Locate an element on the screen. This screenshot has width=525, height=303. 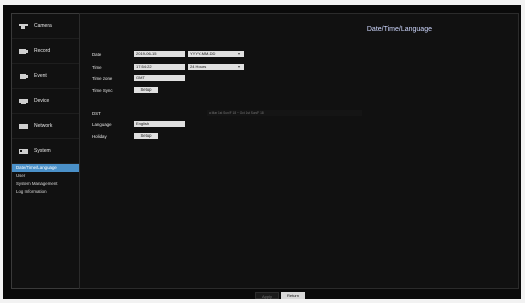
sidebar-item-system: System is located at coordinates (45, 151).